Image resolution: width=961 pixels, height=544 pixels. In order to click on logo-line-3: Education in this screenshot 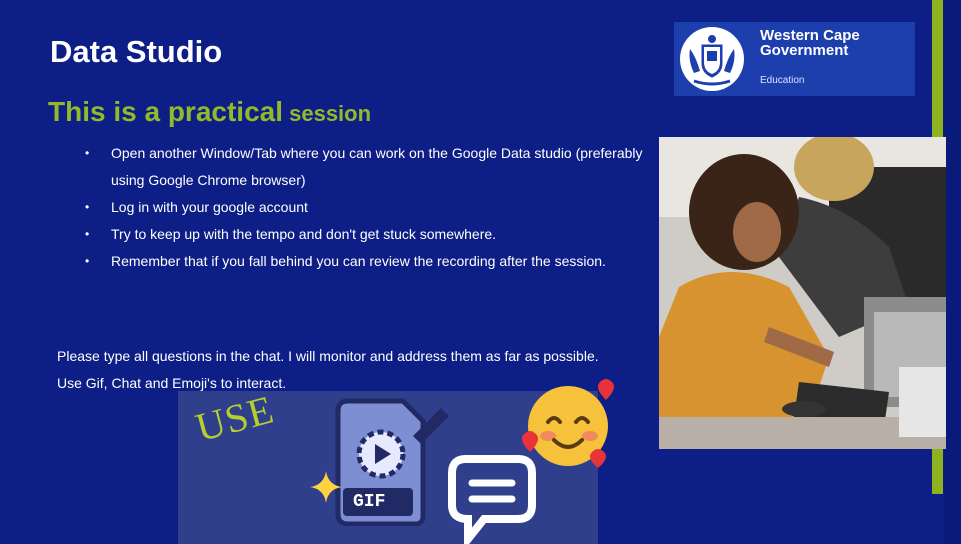, I will do `click(782, 80)`.